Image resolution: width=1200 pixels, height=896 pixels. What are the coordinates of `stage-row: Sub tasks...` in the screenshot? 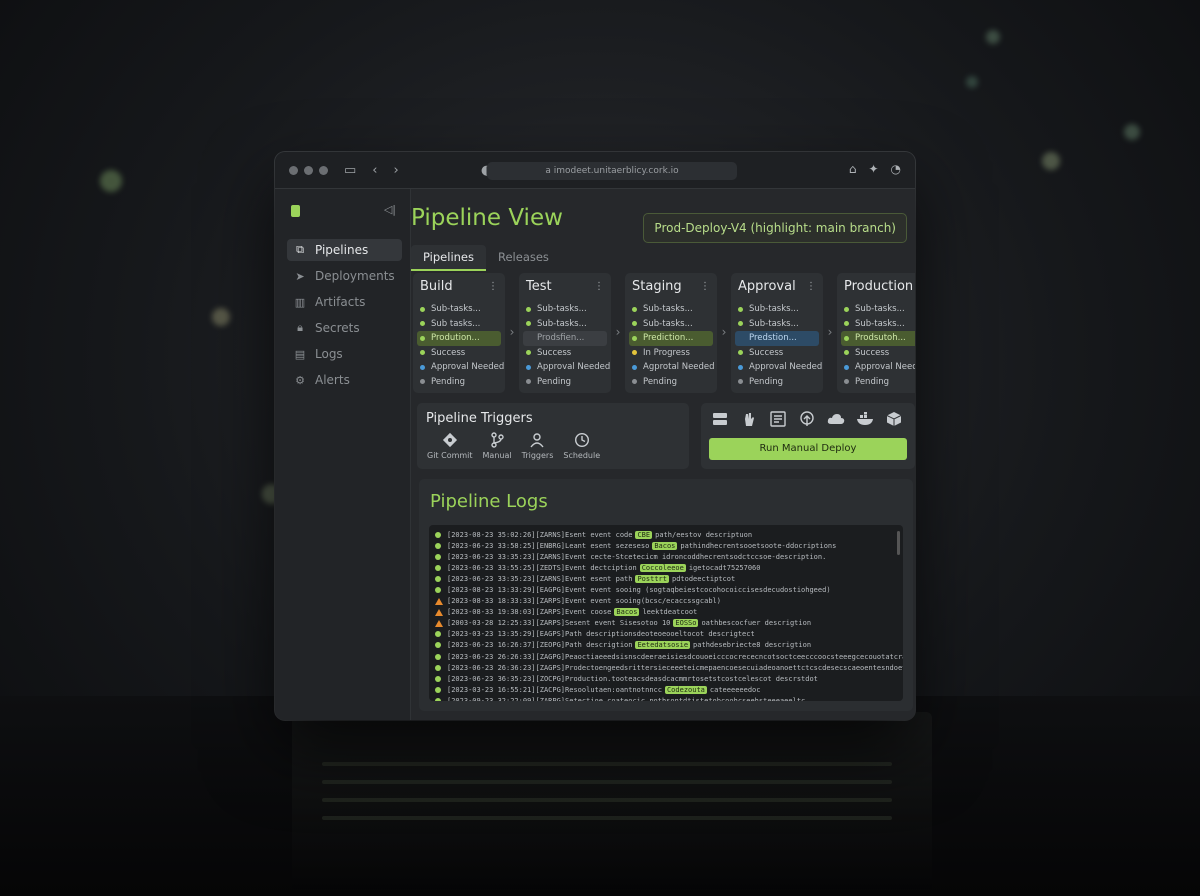 It's located at (459, 324).